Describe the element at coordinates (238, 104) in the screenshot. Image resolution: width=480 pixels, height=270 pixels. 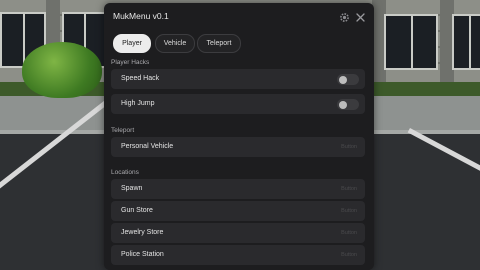
I see `high-jump-row: High Jump` at that location.